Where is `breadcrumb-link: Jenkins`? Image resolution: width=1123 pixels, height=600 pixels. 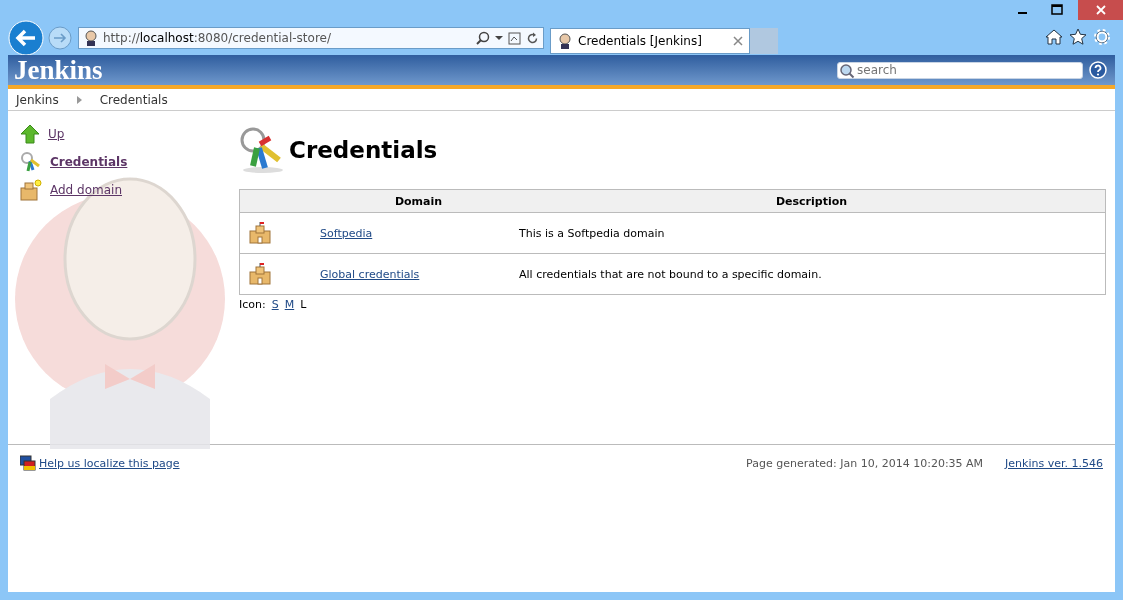 breadcrumb-link: Jenkins is located at coordinates (37, 99).